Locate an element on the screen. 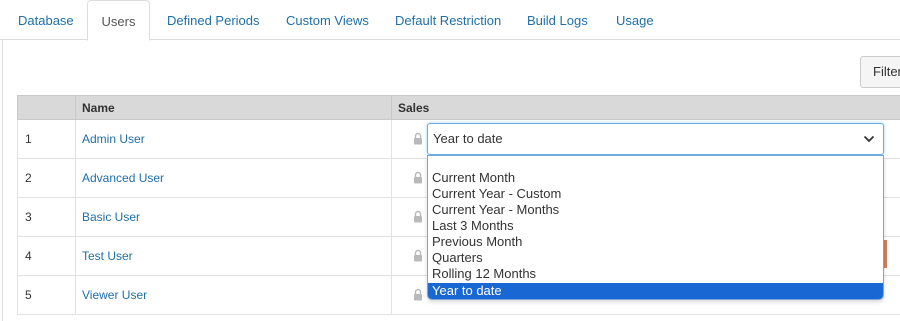 The height and width of the screenshot is (321, 900). option-rolling-12-months: Rolling 12 Months is located at coordinates (655, 274).